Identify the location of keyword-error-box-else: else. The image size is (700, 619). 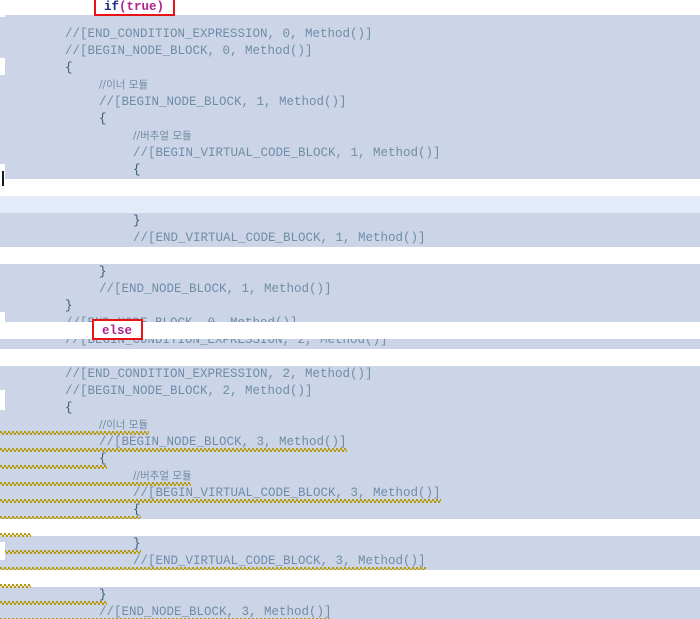
(118, 329).